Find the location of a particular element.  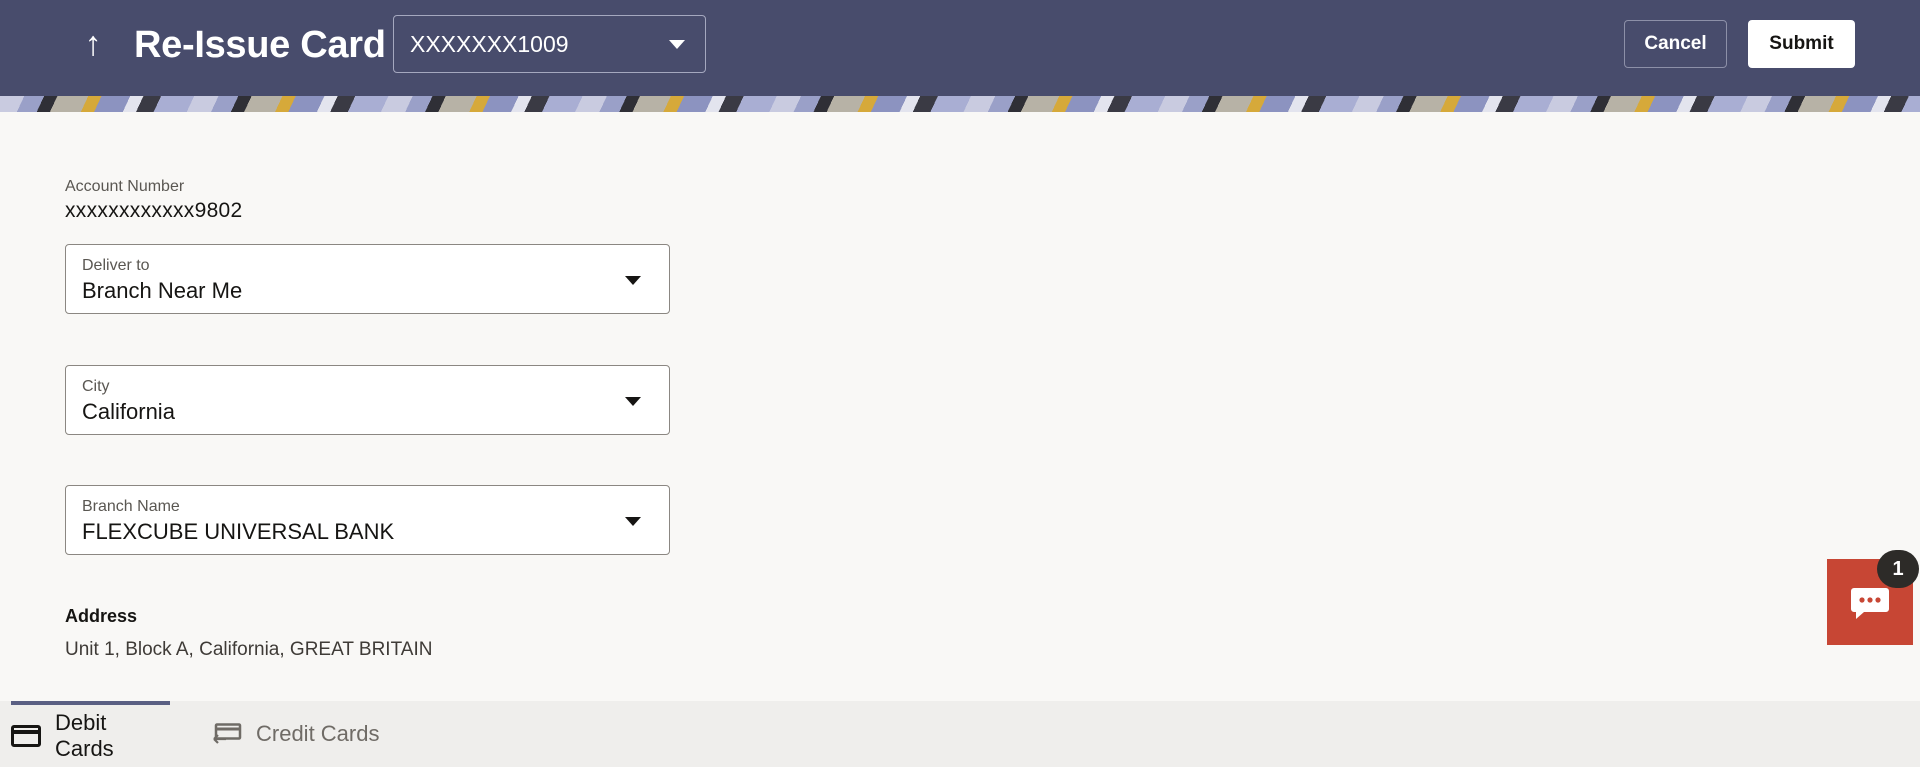

city-select: City California is located at coordinates (367, 400).